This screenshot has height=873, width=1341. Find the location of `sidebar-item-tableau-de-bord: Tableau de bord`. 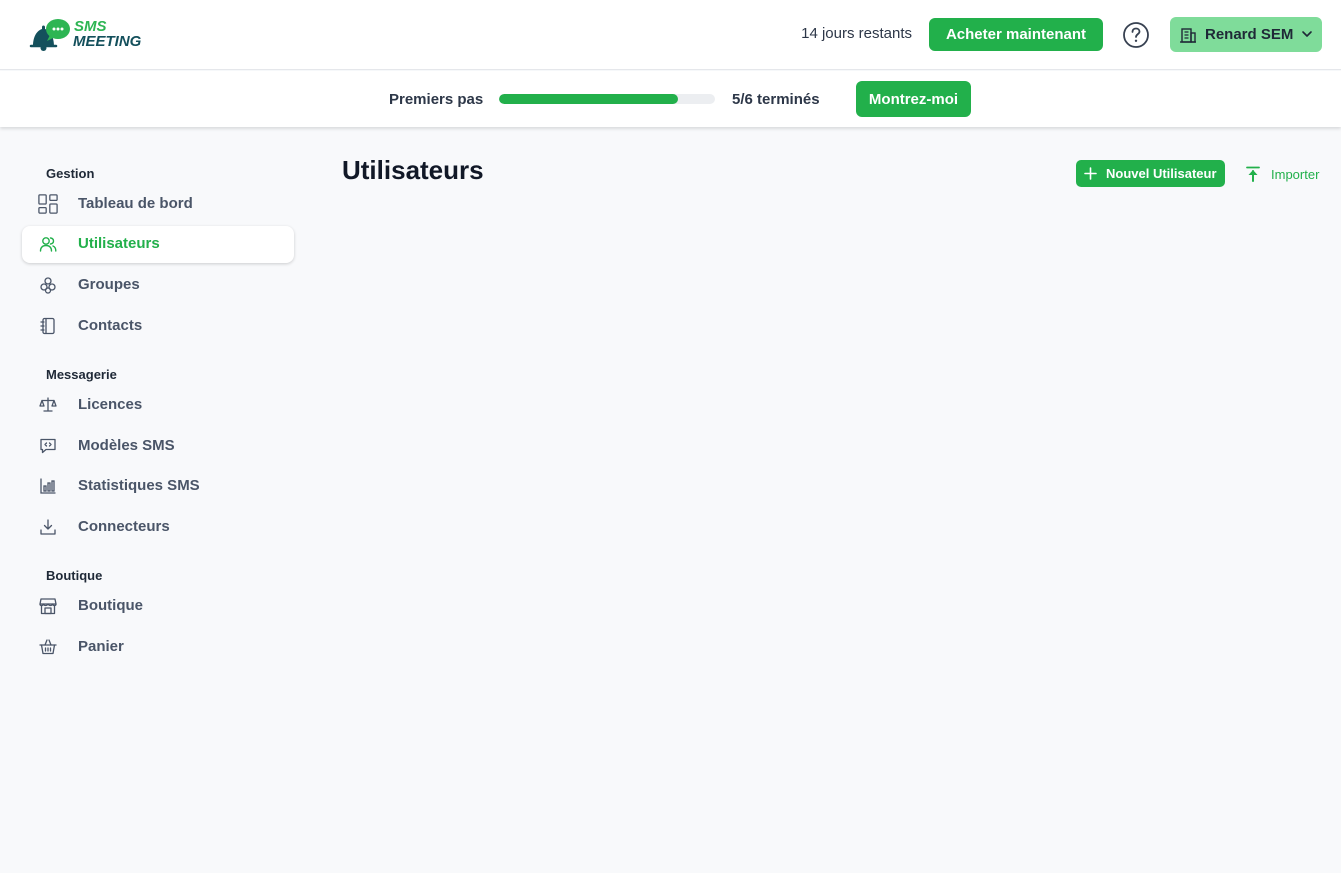

sidebar-item-tableau-de-bord: Tableau de bord is located at coordinates (158, 204).